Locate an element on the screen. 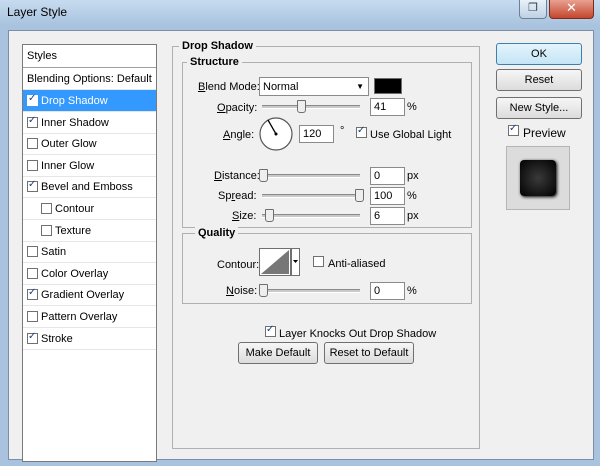  style-item-satin: Satin is located at coordinates (89, 252).